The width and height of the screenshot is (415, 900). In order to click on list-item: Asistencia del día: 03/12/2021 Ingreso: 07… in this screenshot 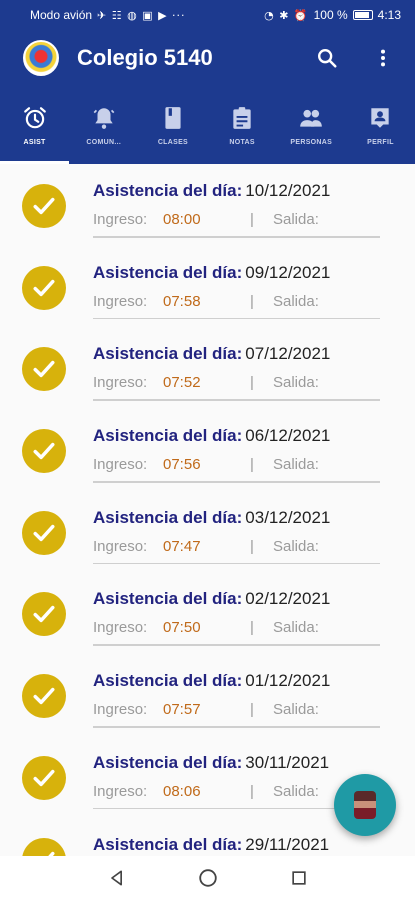, I will do `click(207, 532)`.